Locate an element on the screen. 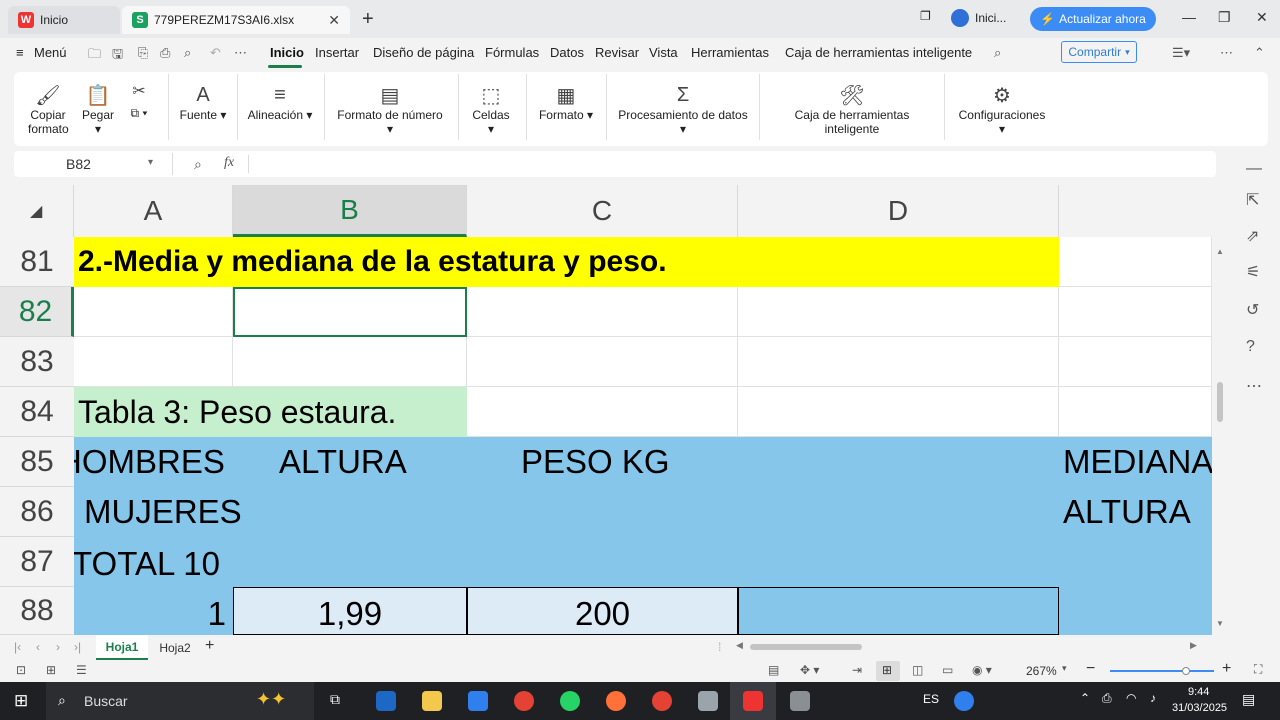 This screenshot has width=1280, height=720. print-icon: ⎙ is located at coordinates (165, 53).